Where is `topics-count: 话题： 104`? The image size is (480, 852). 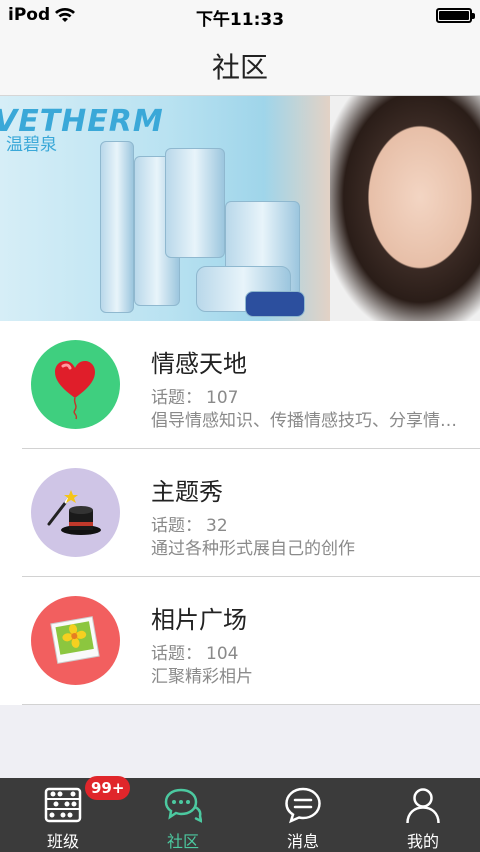 topics-count: 话题： 104 is located at coordinates (194, 651).